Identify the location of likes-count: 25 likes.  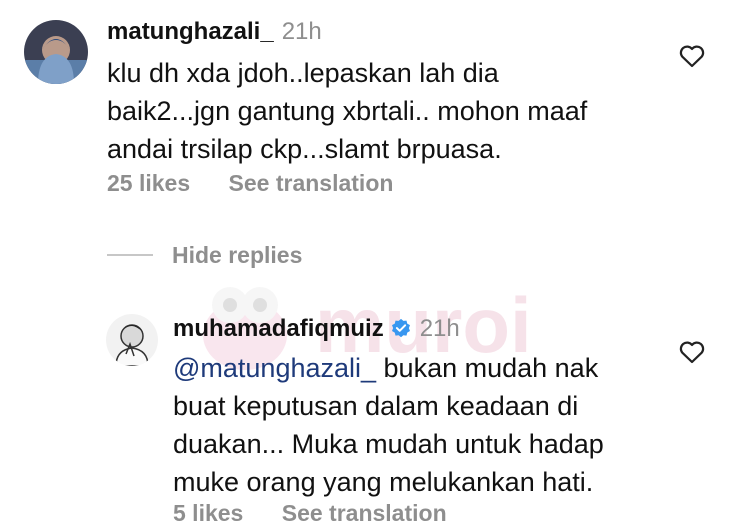
(148, 183).